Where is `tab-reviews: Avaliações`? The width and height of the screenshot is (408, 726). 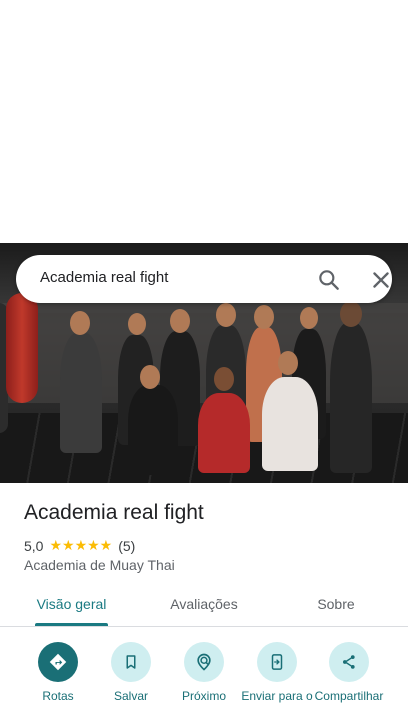
tab-reviews: Avaliações is located at coordinates (204, 604).